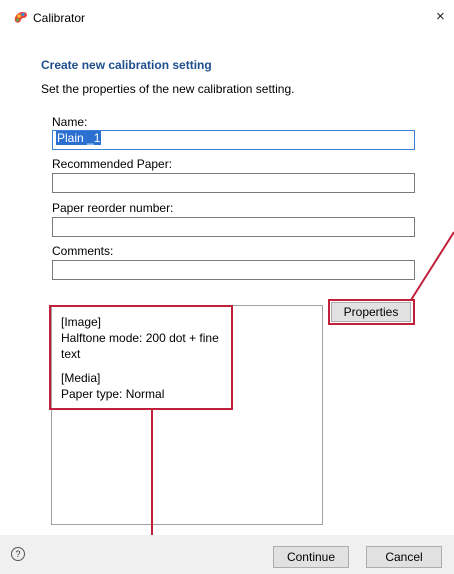 Image resolution: width=454 pixels, height=574 pixels. Describe the element at coordinates (440, 17) in the screenshot. I see `close-icon: ×` at that location.